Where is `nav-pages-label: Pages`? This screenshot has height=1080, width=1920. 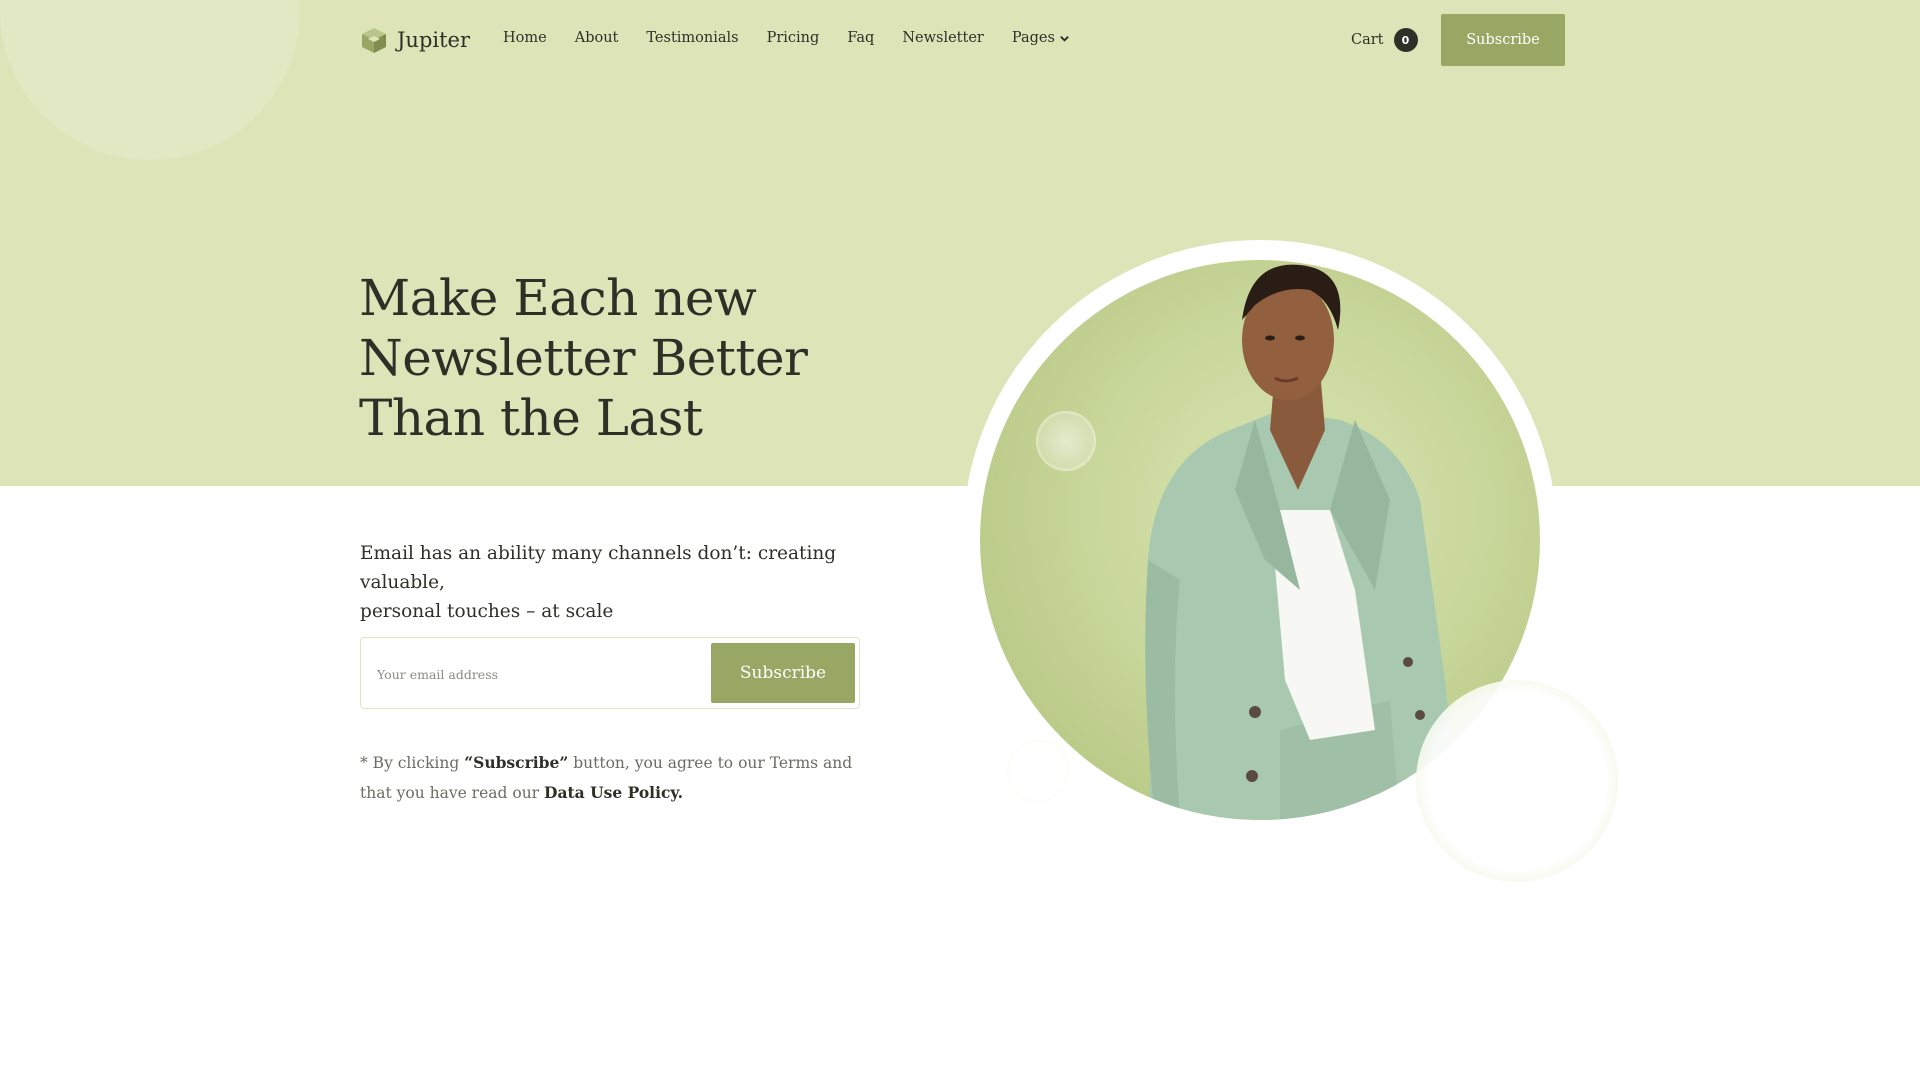
nav-pages-label: Pages is located at coordinates (1033, 38).